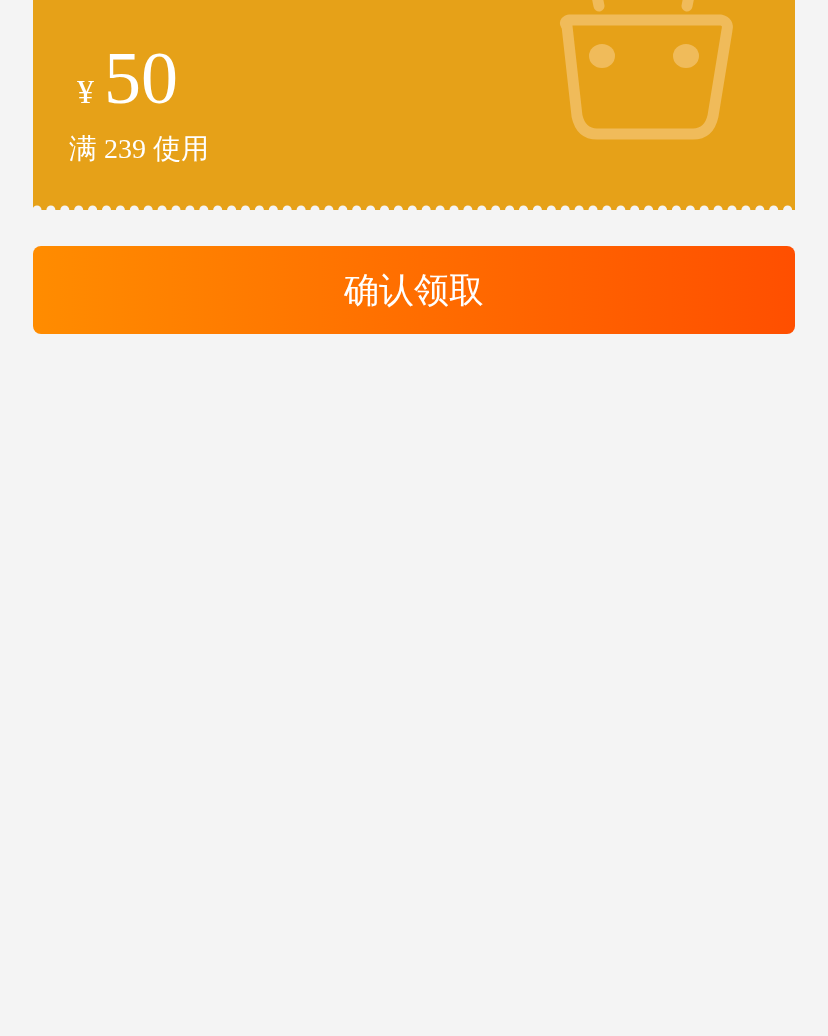 Image resolution: width=828 pixels, height=1036 pixels. What do you see at coordinates (139, 149) in the screenshot?
I see `coupon-condition: 满 239 使用` at bounding box center [139, 149].